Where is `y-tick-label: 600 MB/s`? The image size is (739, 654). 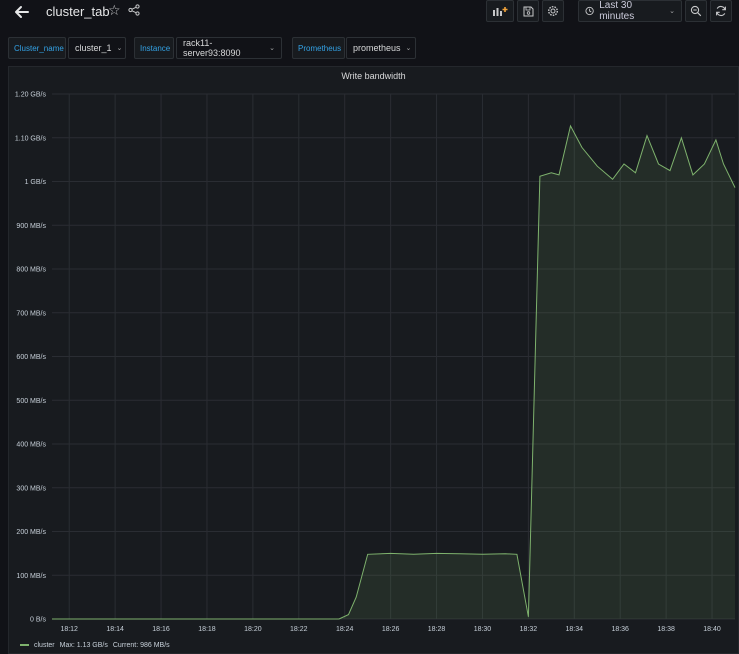 y-tick-label: 600 MB/s is located at coordinates (31, 357).